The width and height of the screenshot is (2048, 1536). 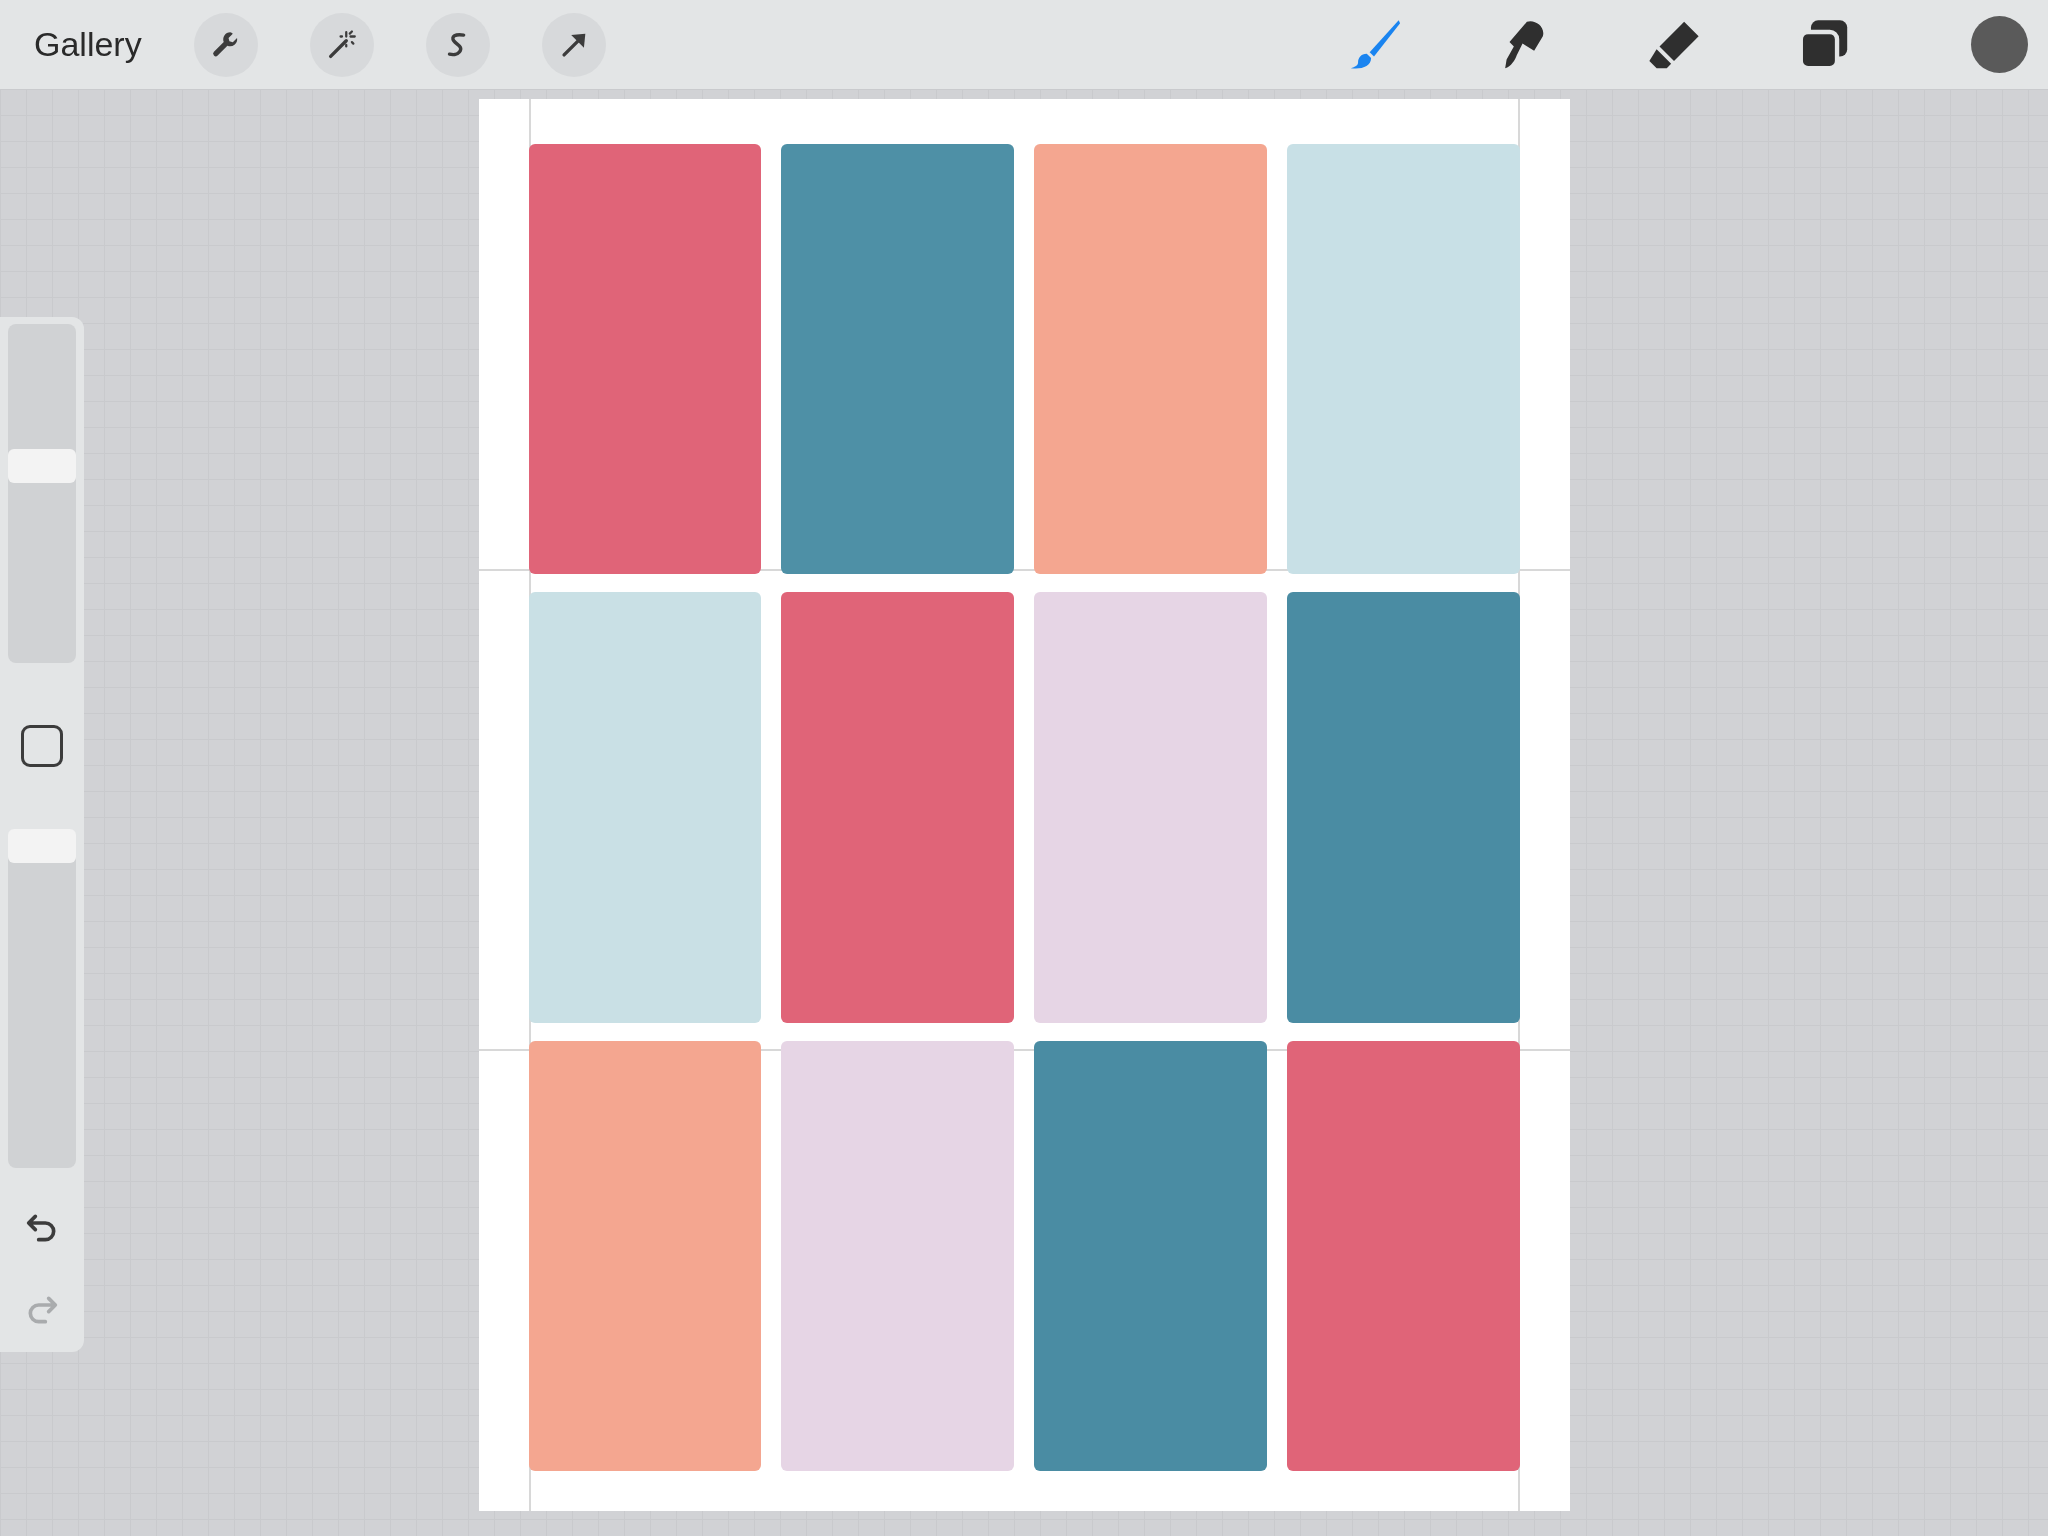 What do you see at coordinates (42, 998) in the screenshot?
I see `opacity-slider` at bounding box center [42, 998].